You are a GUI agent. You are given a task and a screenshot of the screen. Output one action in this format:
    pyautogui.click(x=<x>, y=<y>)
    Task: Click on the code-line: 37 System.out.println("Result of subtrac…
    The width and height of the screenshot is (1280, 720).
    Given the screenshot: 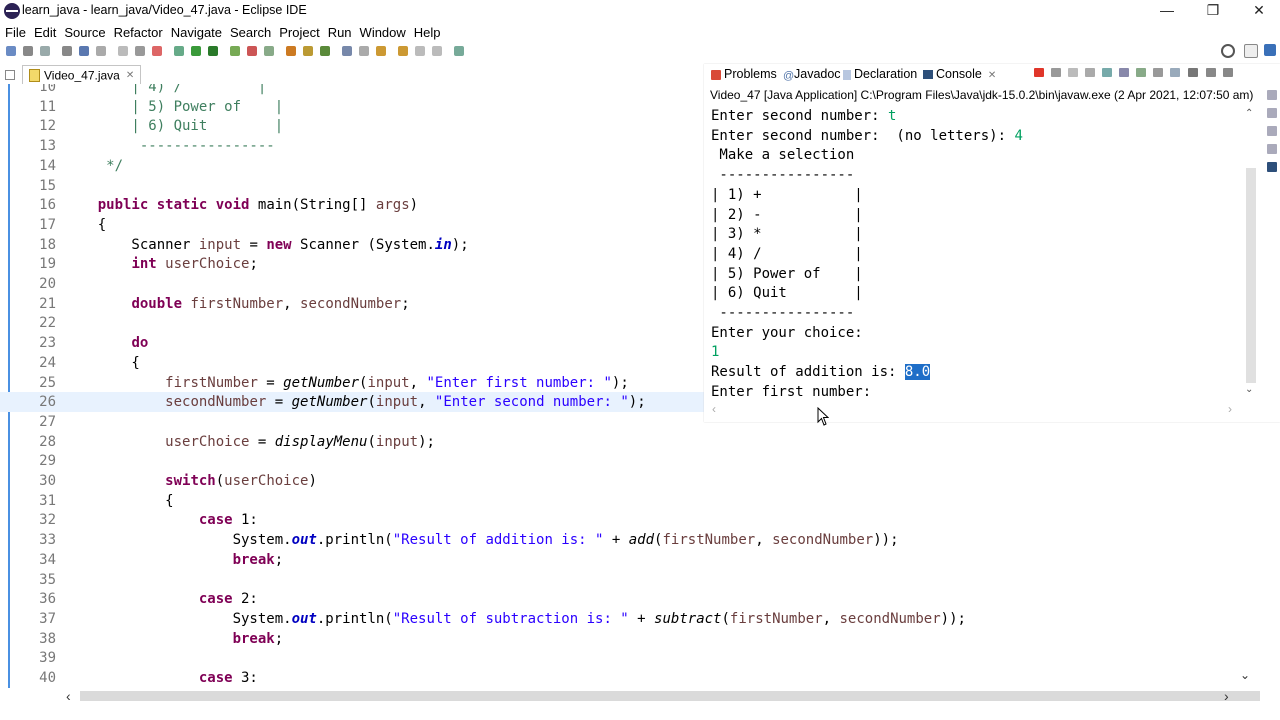 What is the action you would take?
    pyautogui.click(x=631, y=619)
    